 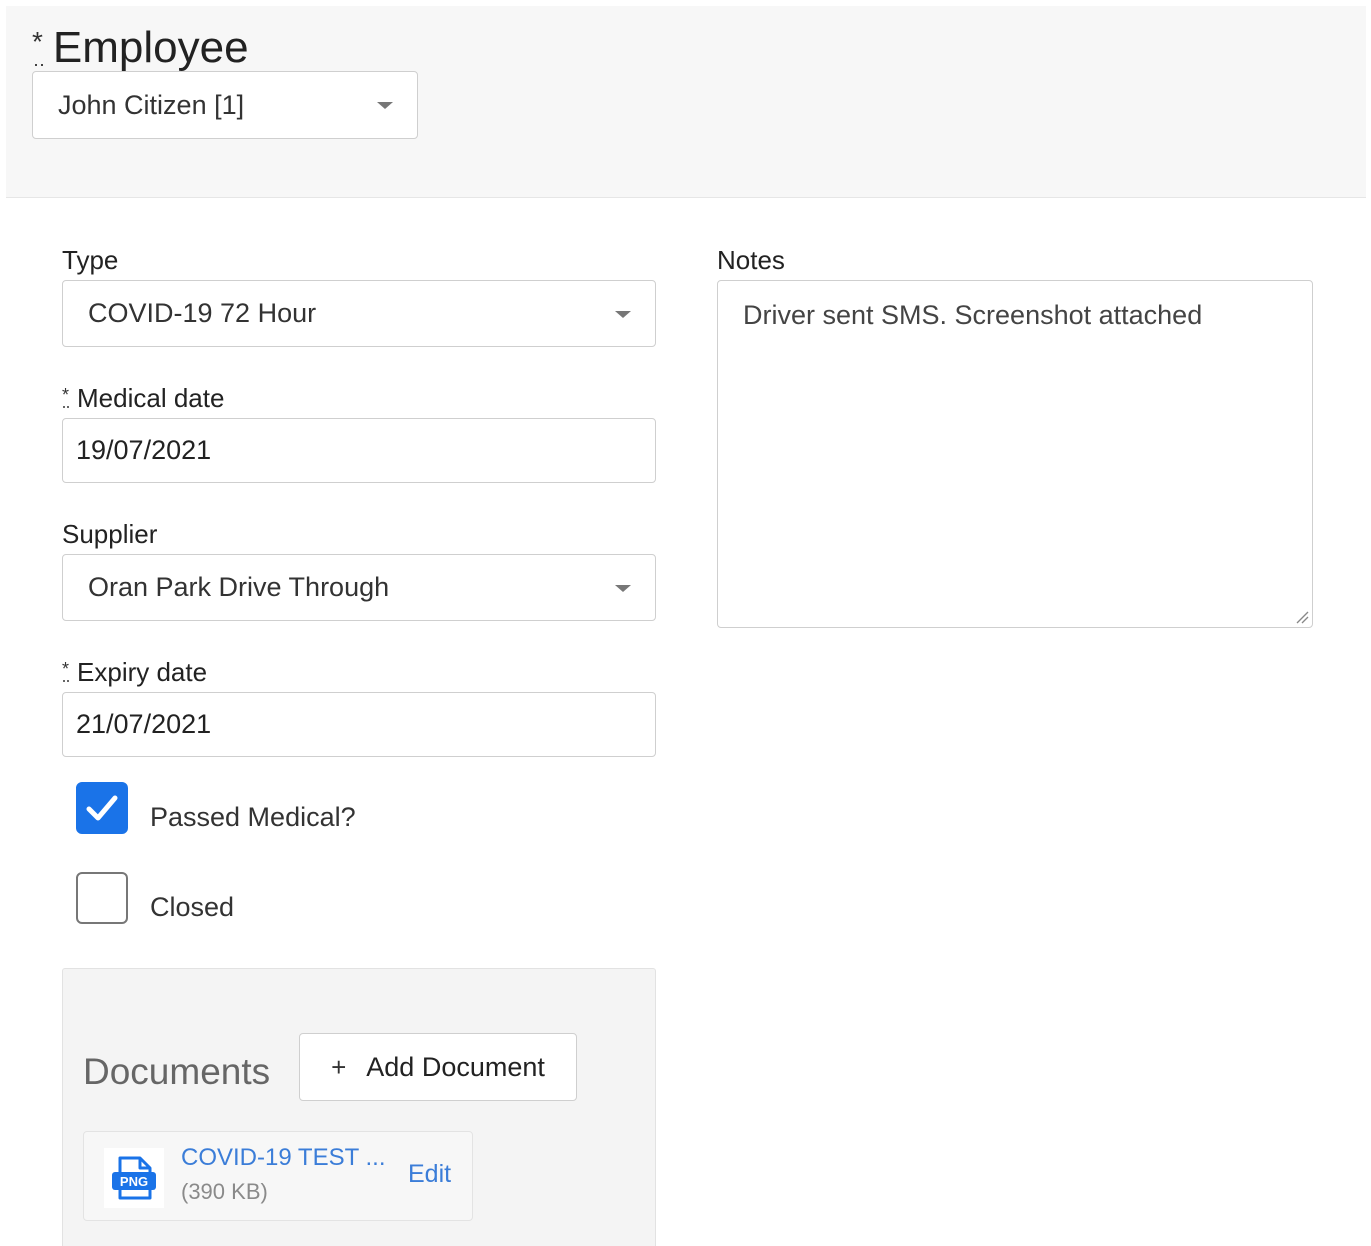 I want to click on notes-label-text: Notes, so click(x=751, y=260).